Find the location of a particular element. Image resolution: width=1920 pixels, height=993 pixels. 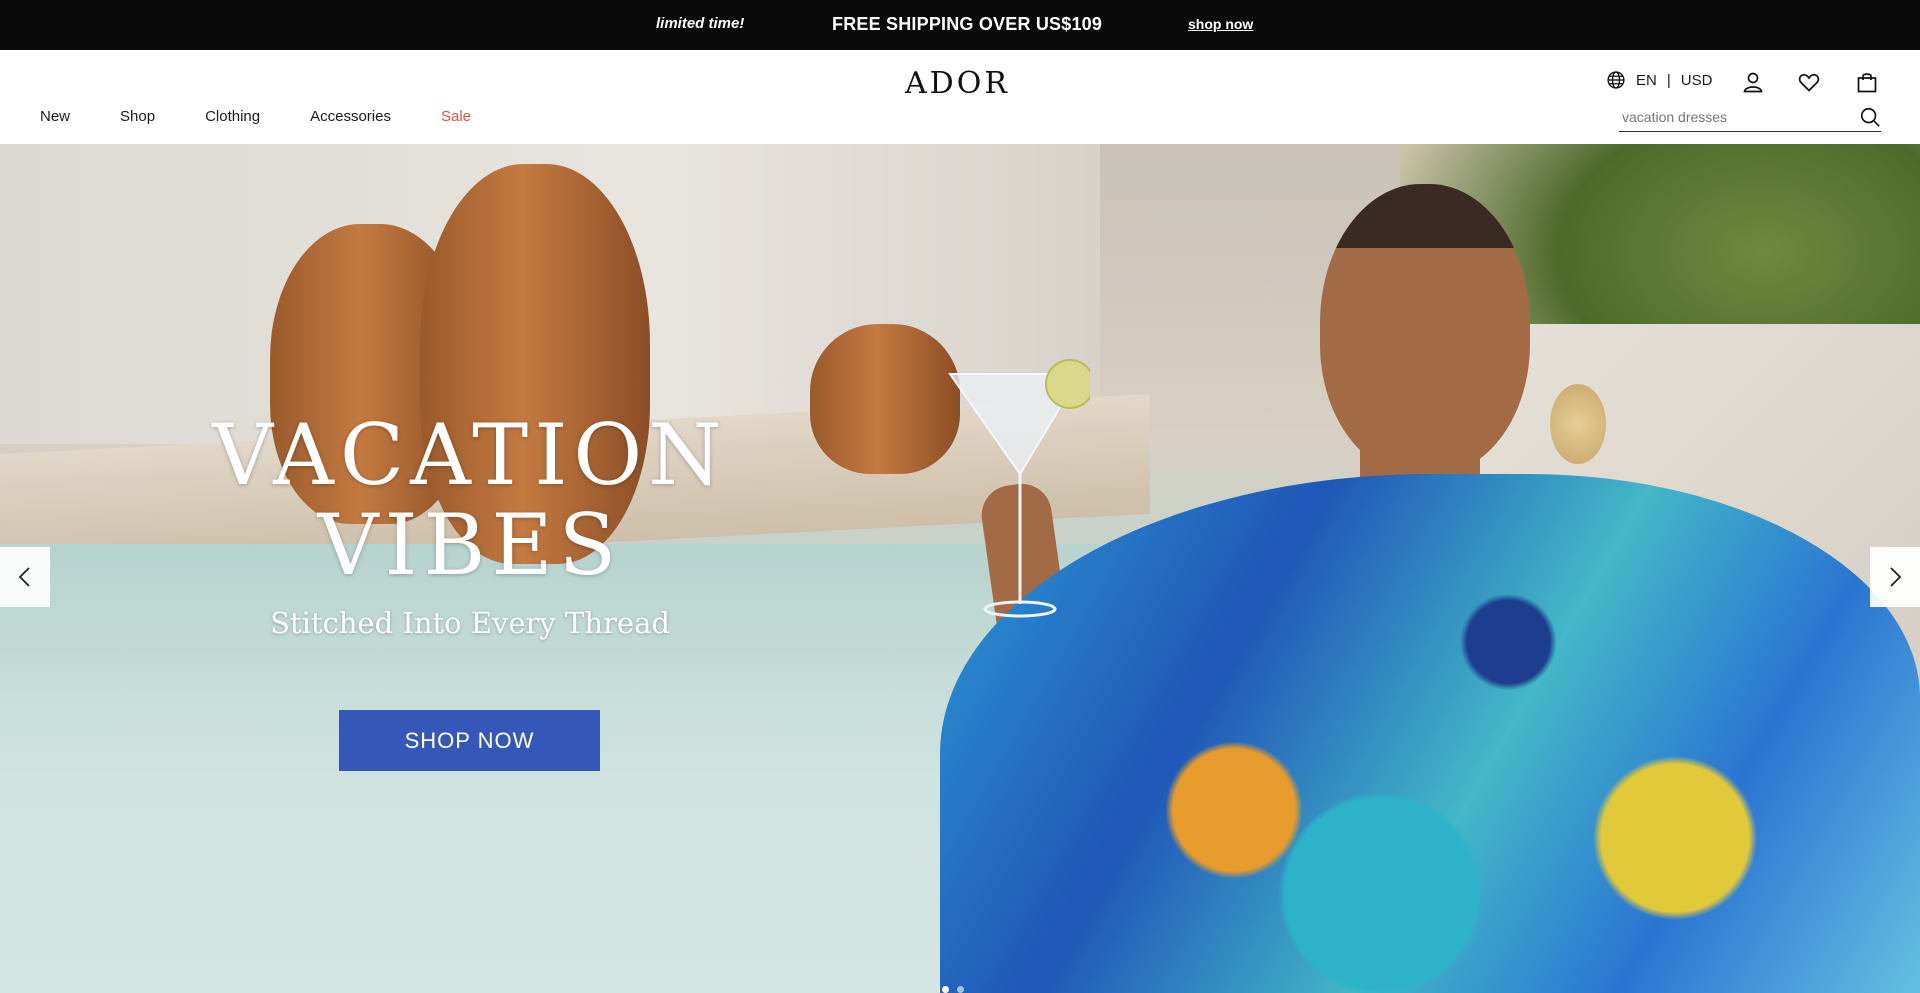

search-input is located at coordinates (1729, 117).